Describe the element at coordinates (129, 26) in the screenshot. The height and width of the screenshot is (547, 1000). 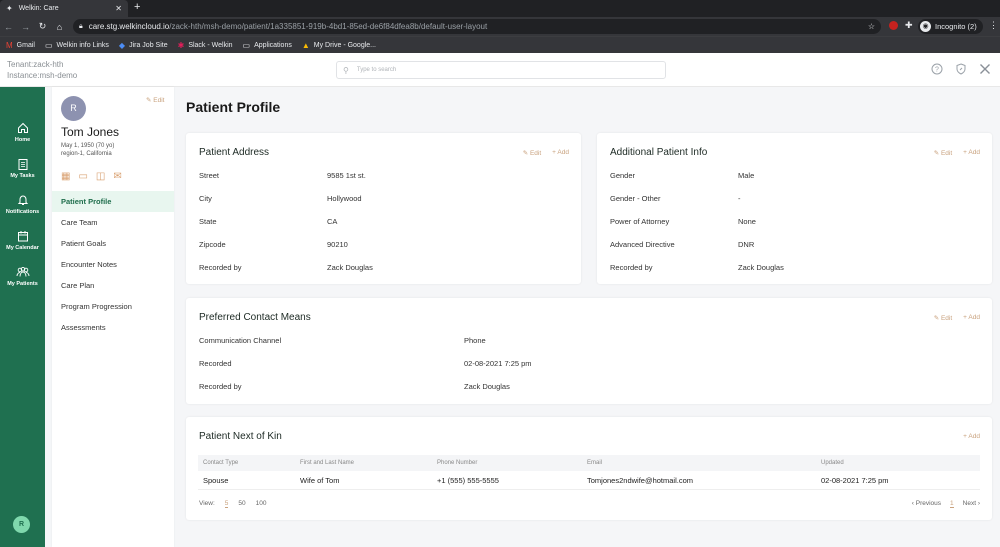
I see `url-host: care.stg.welkincloud.io` at that location.